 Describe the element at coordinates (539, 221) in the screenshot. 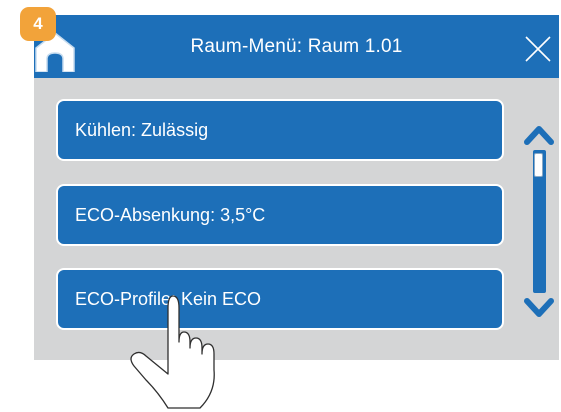

I see `scrollbar` at that location.